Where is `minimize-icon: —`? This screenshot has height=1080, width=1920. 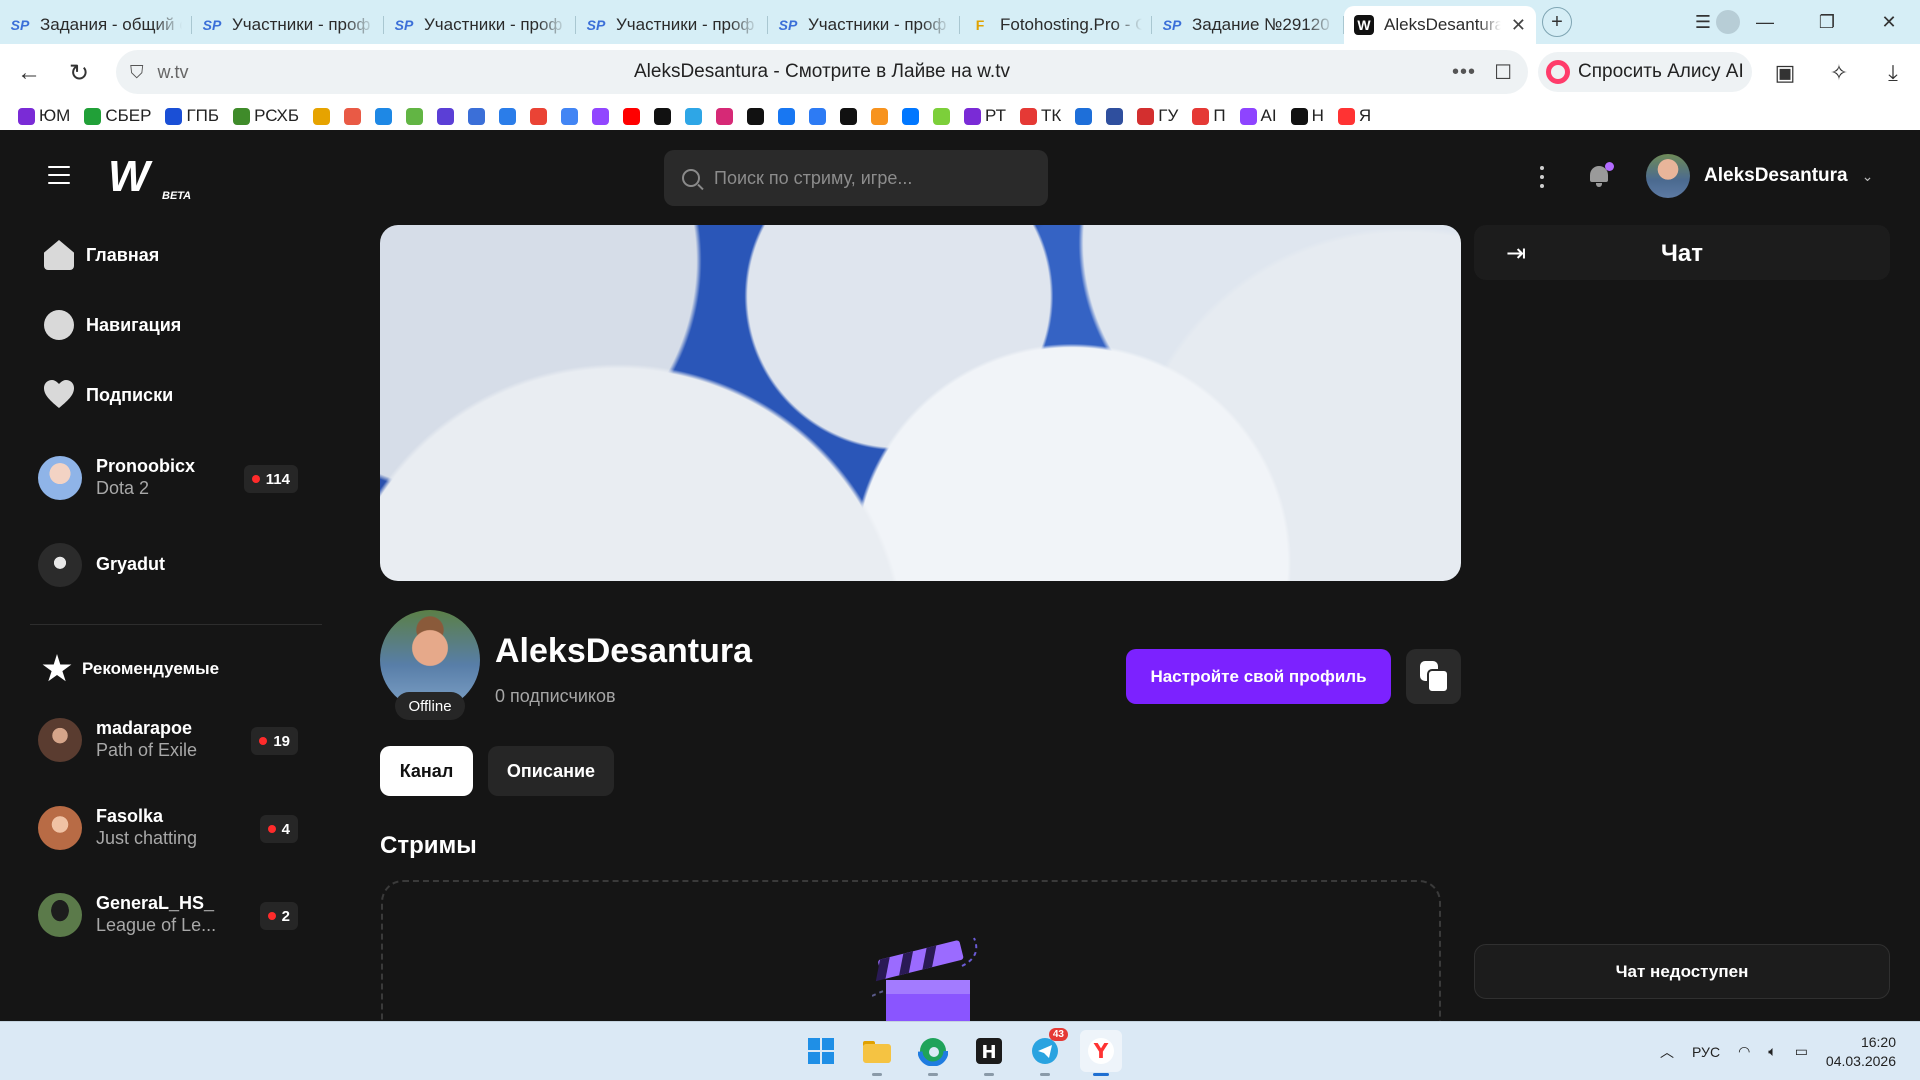 minimize-icon: — is located at coordinates (1765, 22).